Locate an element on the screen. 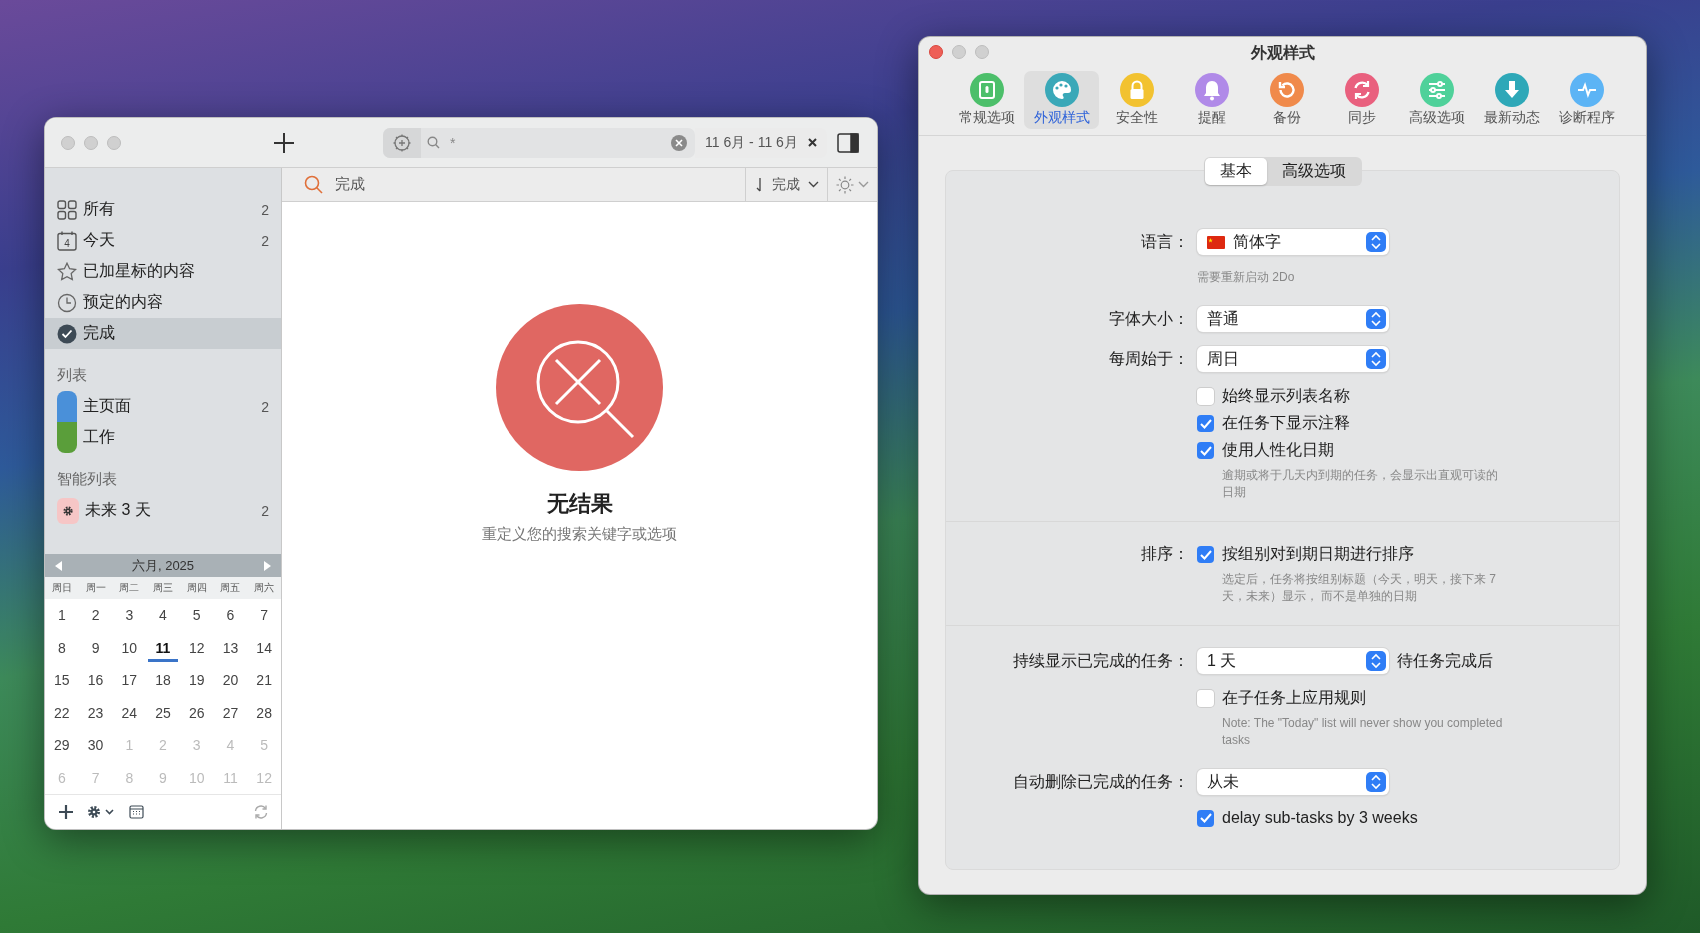  calendar-day: 1 is located at coordinates (62, 615).